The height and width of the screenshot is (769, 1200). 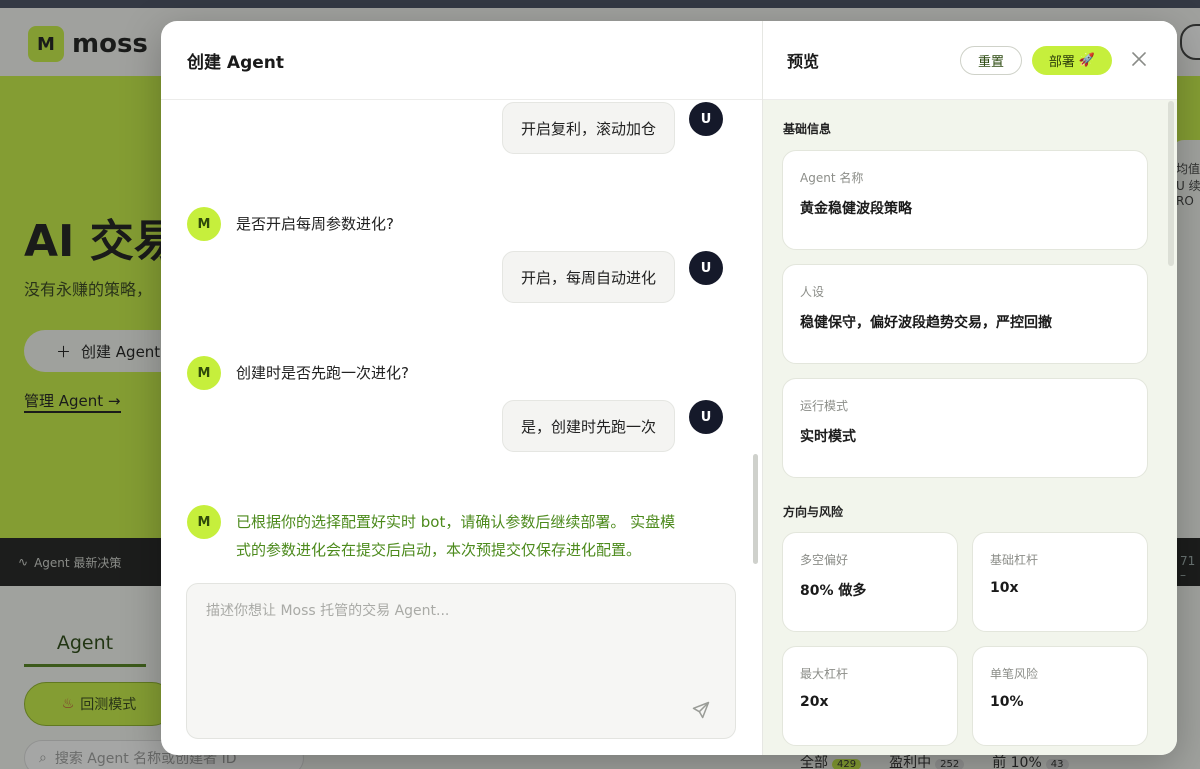 What do you see at coordinates (965, 428) in the screenshot?
I see `card-run-mode: 运行模式 实时模式` at bounding box center [965, 428].